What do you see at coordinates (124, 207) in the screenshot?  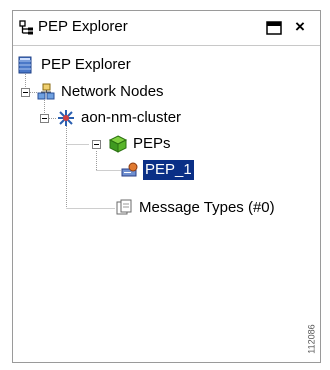 I see `message-types-icon` at bounding box center [124, 207].